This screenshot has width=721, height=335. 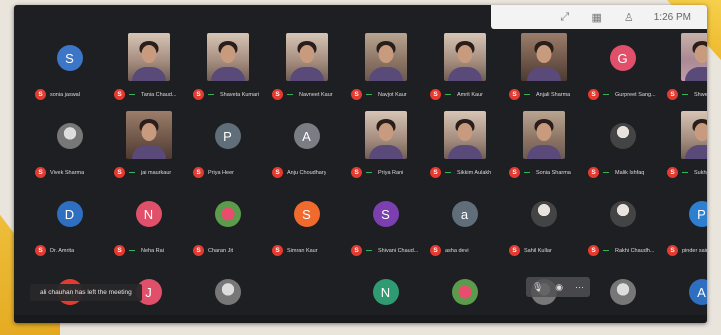 I want to click on participant-cell: a Sasha devi, so click(x=464, y=224).